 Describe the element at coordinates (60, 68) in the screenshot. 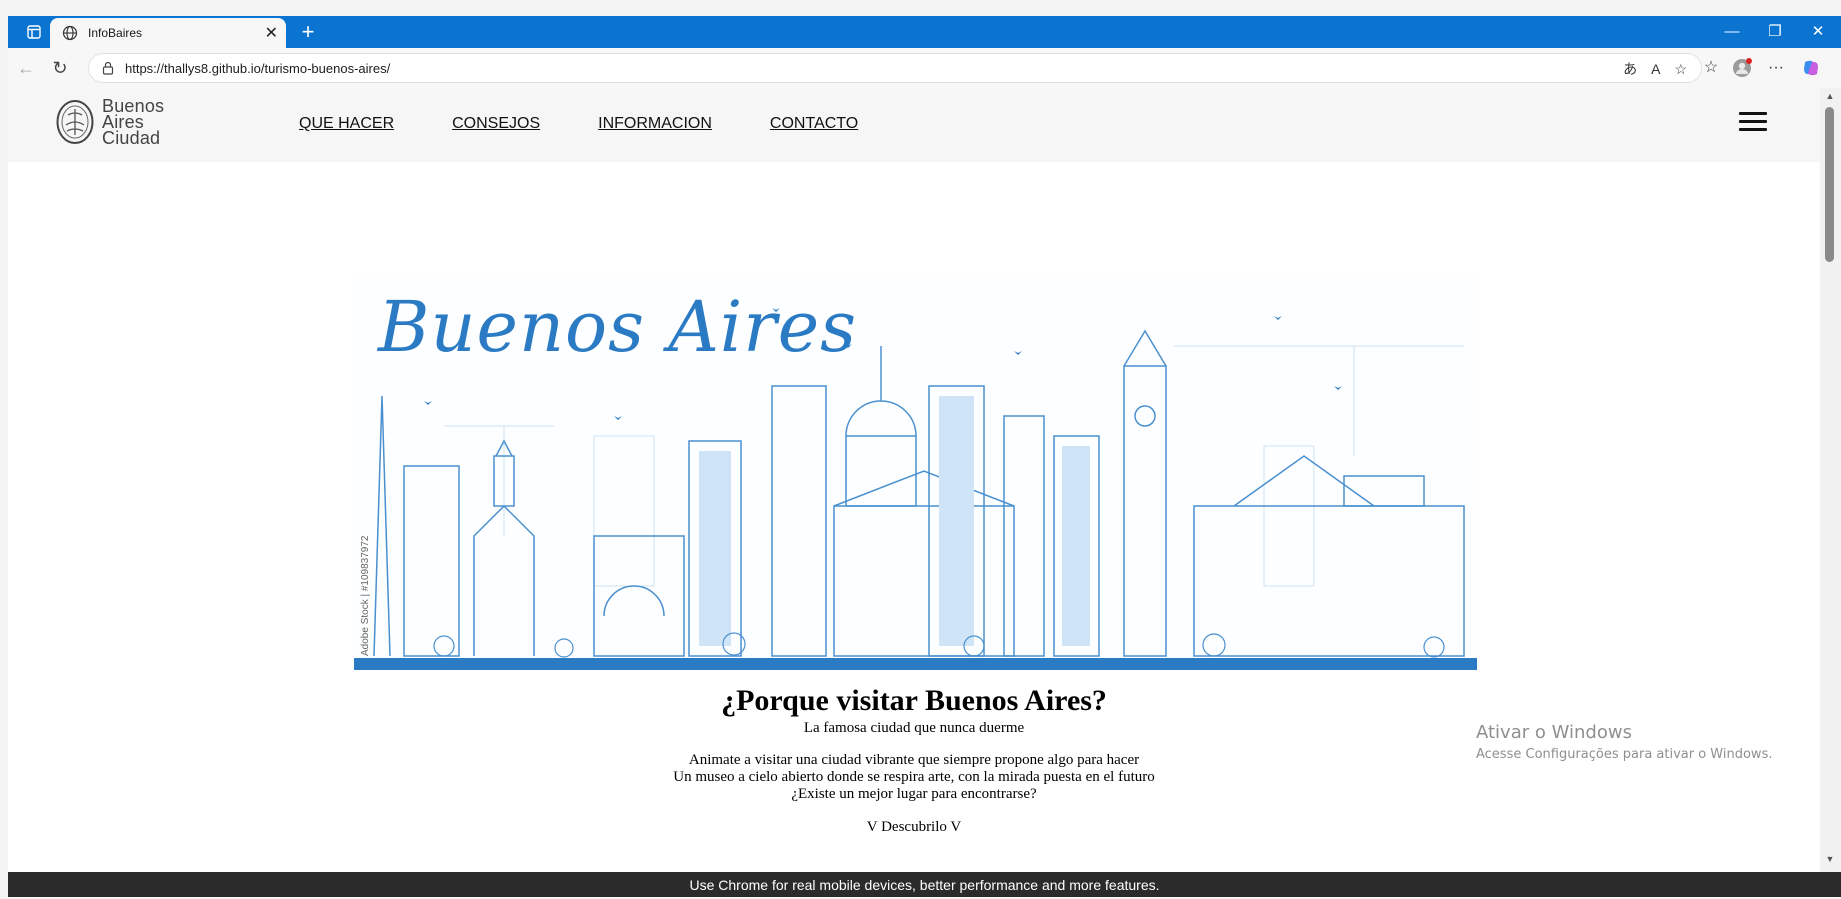

I see `reload-button: ↻` at that location.